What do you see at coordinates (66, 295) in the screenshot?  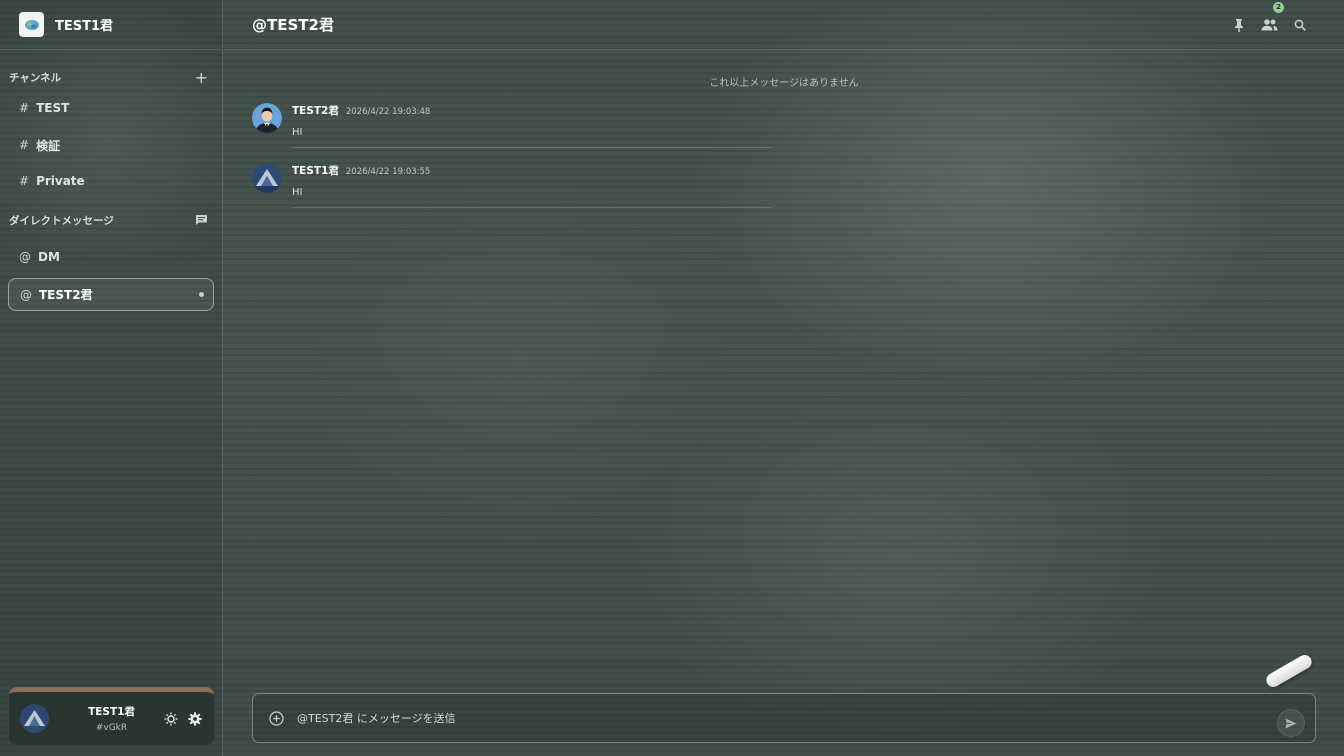 I see `dm-label: TEST2君` at bounding box center [66, 295].